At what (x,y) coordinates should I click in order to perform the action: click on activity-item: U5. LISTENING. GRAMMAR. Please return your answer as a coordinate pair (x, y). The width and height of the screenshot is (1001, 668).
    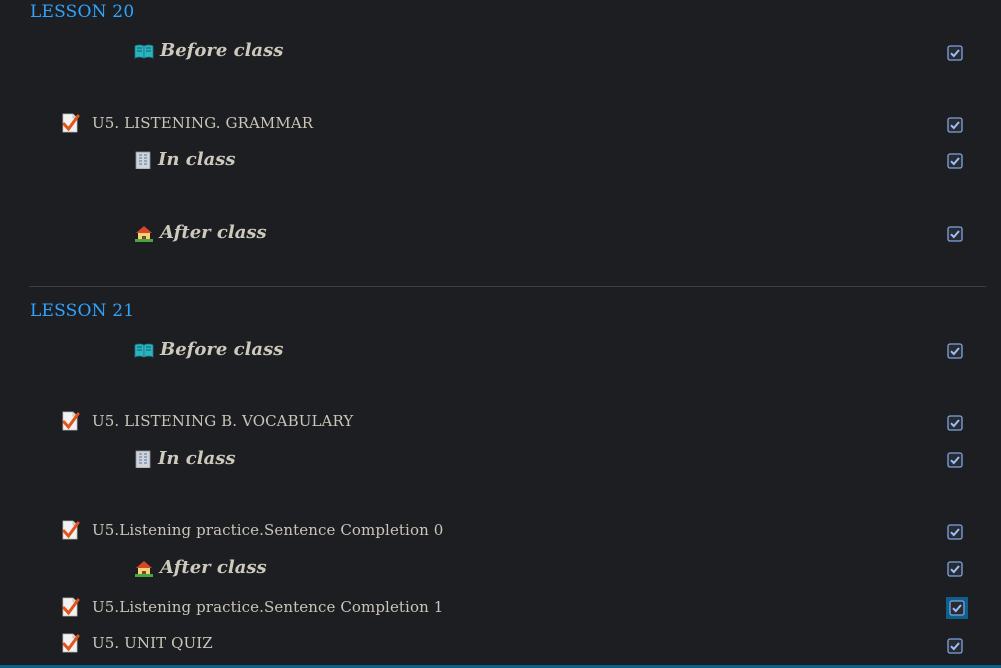
    Looking at the image, I should click on (186, 123).